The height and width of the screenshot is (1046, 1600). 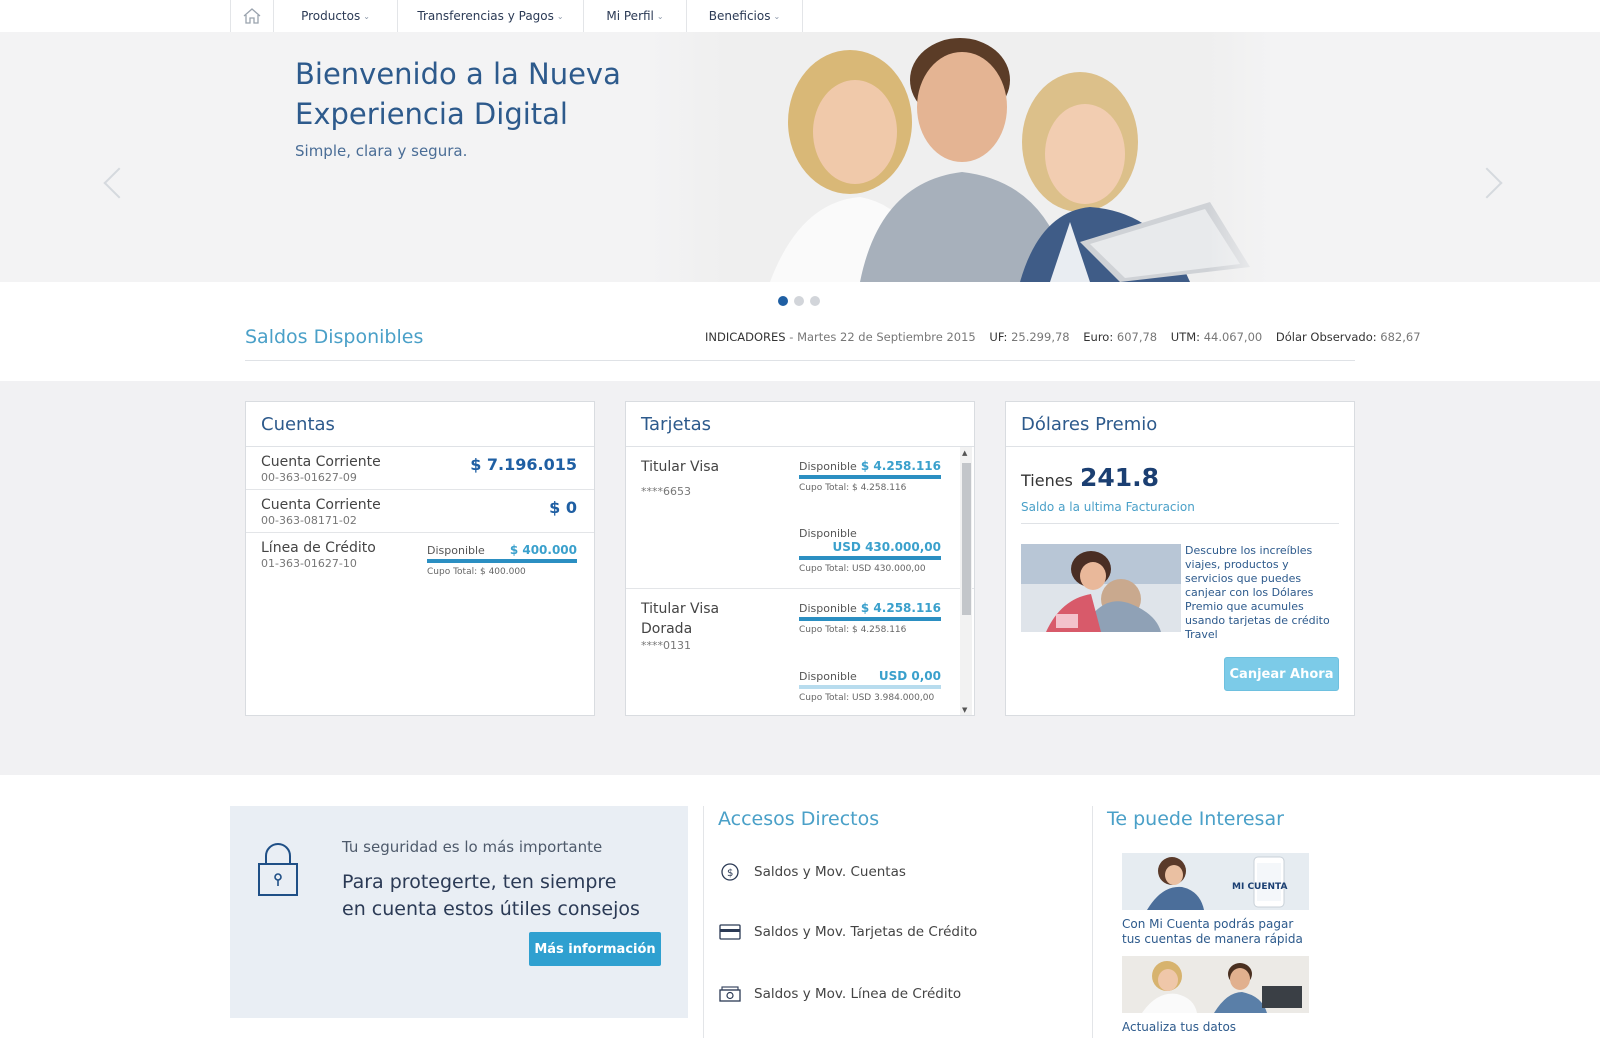 I want to click on saldos-title: Saldos Disponibles, so click(x=334, y=337).